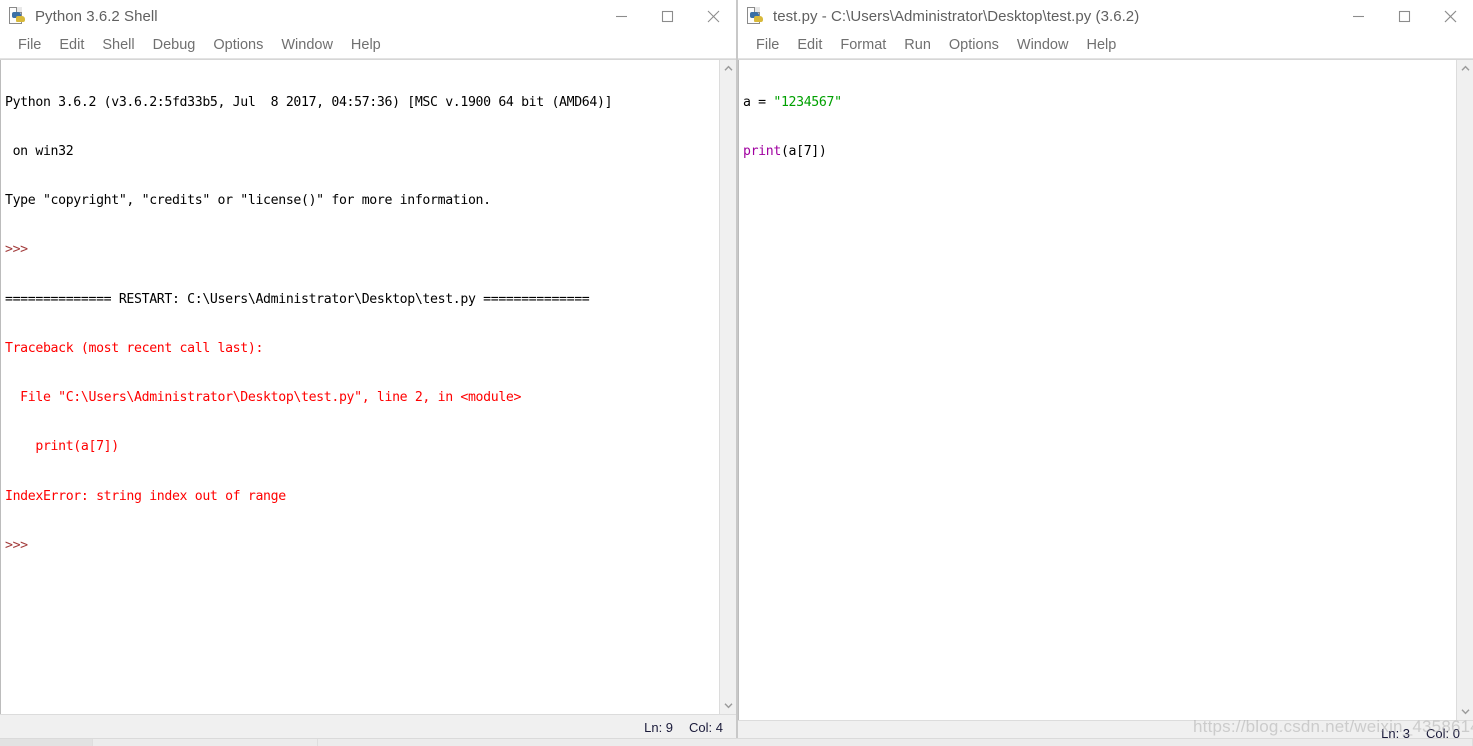 The image size is (1473, 746). I want to click on code-token: (a[7]), so click(803, 152).